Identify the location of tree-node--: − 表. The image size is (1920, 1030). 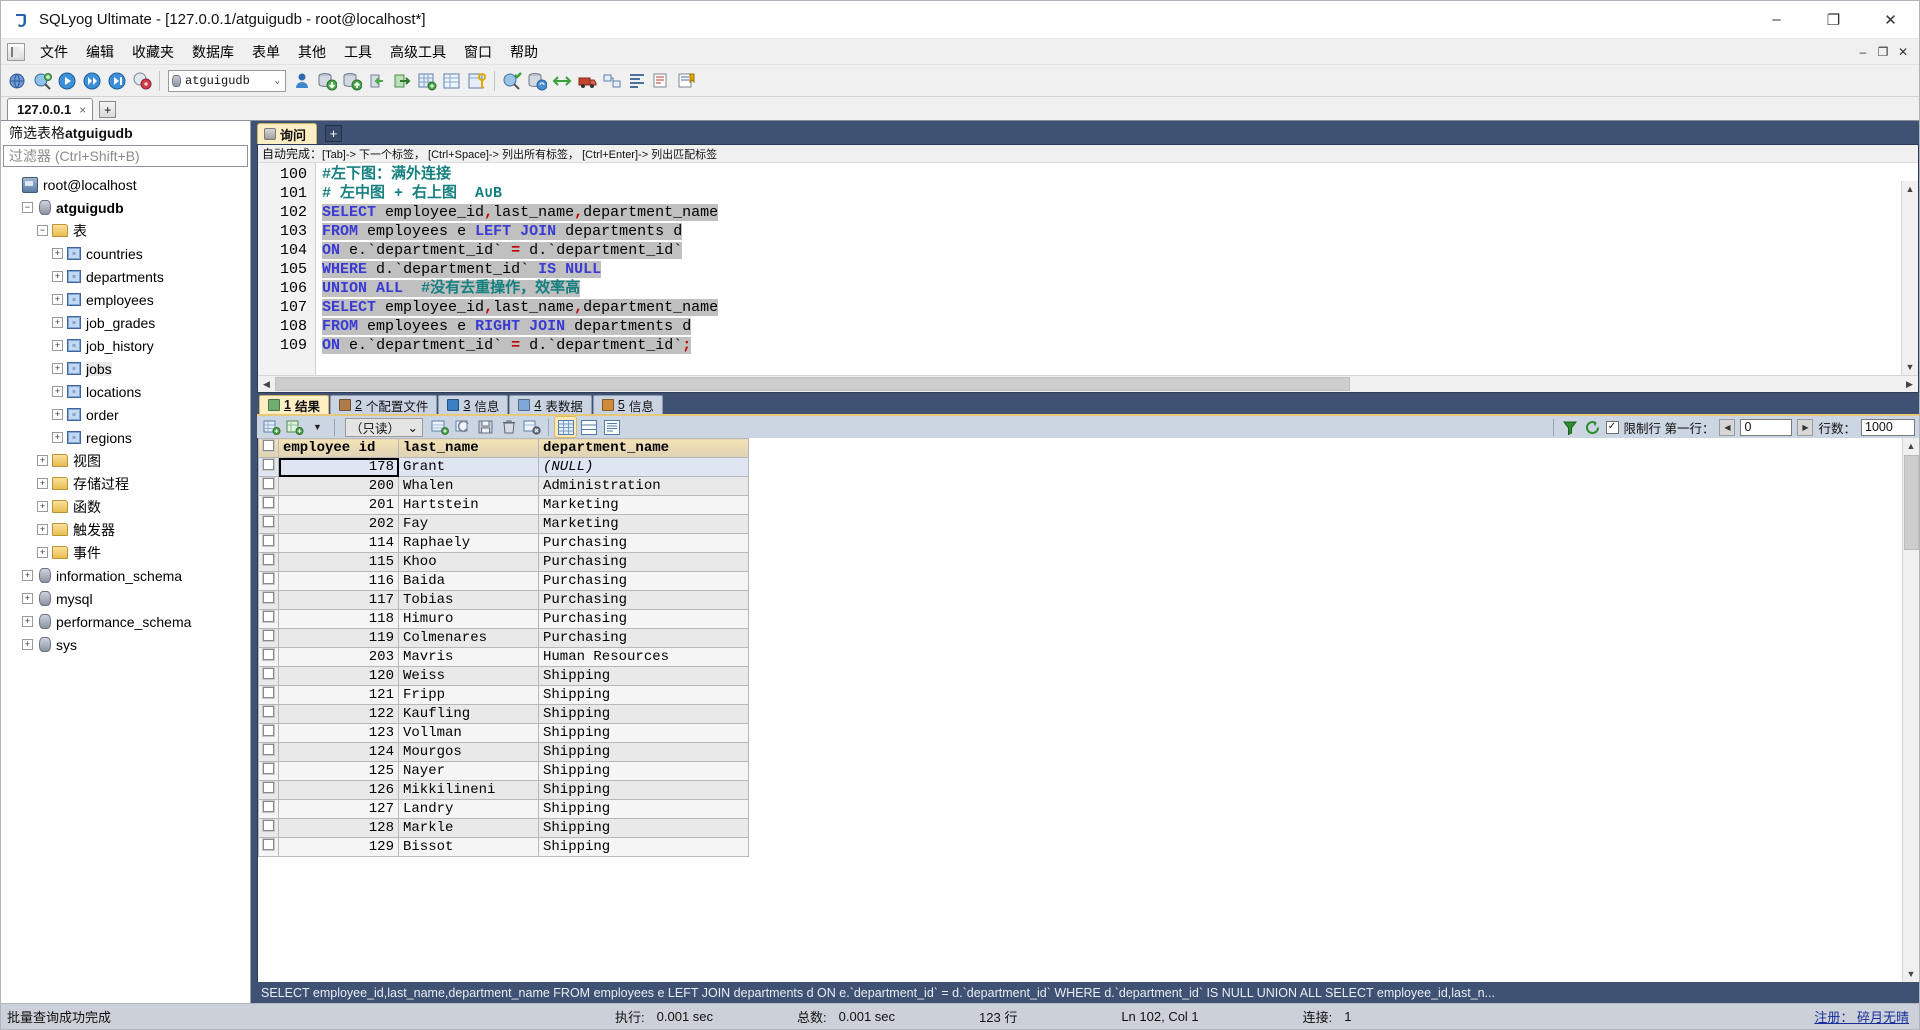
(125, 230).